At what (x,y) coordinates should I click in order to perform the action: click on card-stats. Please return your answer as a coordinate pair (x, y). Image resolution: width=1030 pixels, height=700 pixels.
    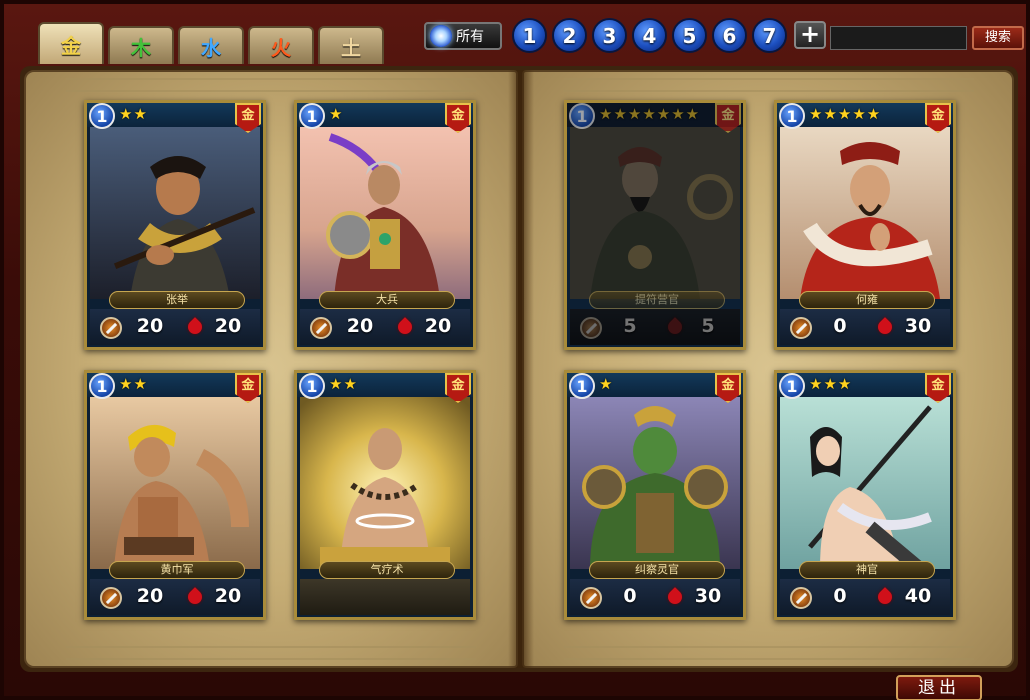
    Looking at the image, I should click on (385, 597).